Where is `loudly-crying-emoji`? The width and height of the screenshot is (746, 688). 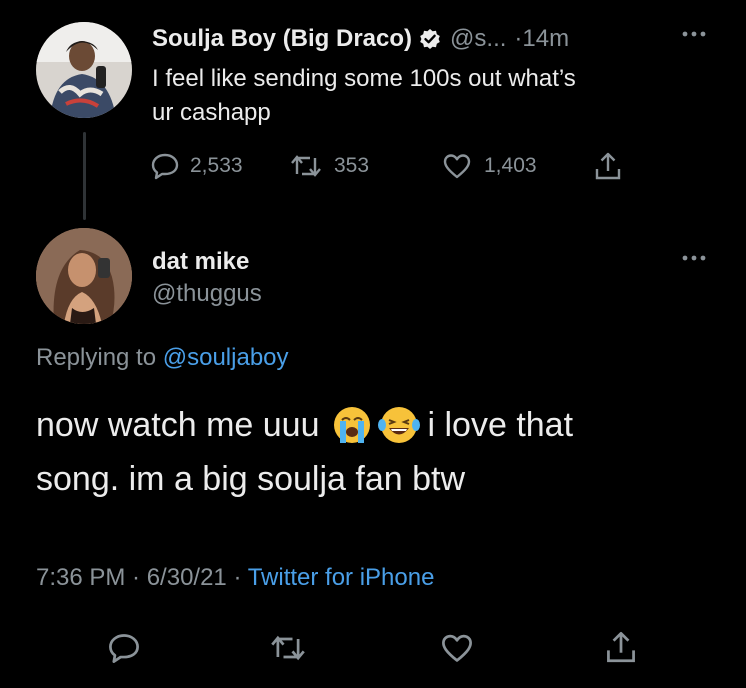
loudly-crying-emoji is located at coordinates (352, 425).